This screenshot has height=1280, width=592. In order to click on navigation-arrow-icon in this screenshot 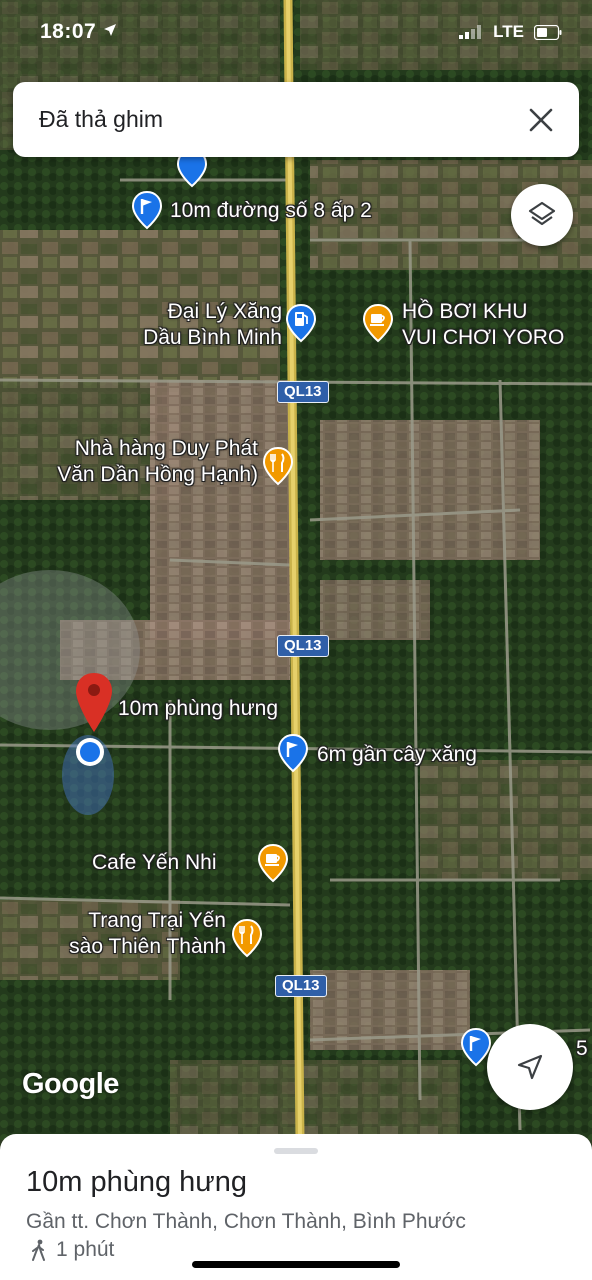, I will do `click(530, 1067)`.